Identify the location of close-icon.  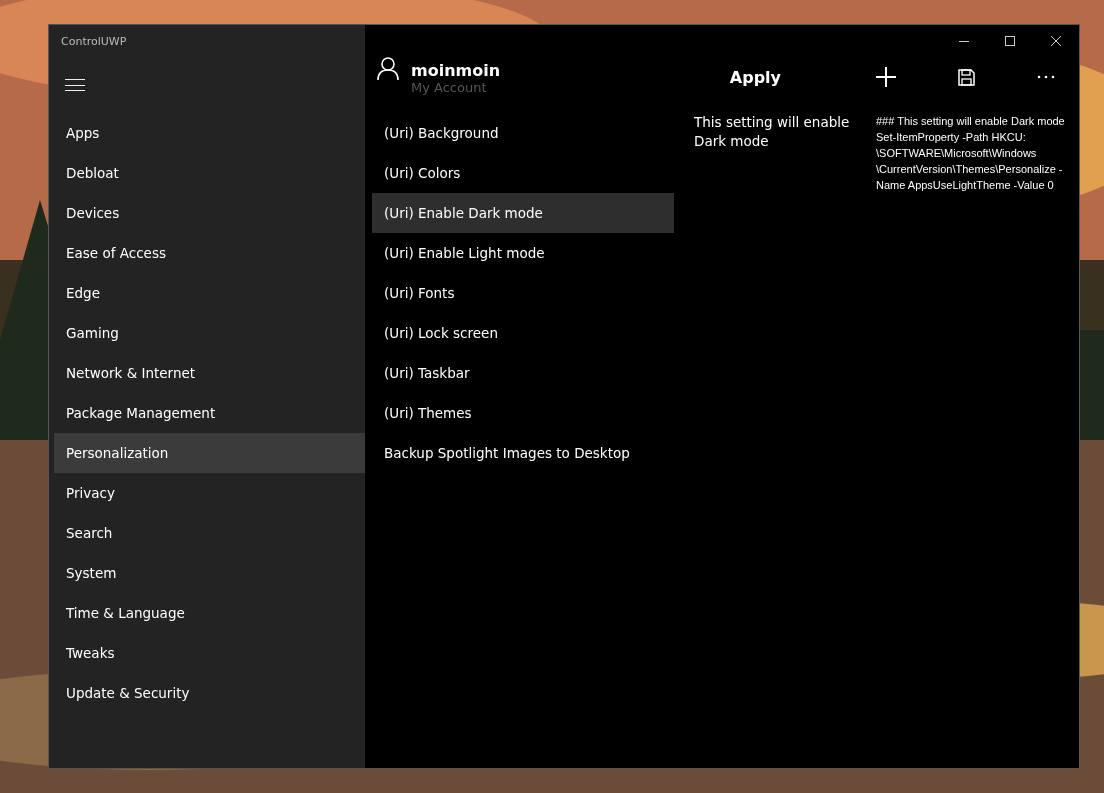
(1056, 41).